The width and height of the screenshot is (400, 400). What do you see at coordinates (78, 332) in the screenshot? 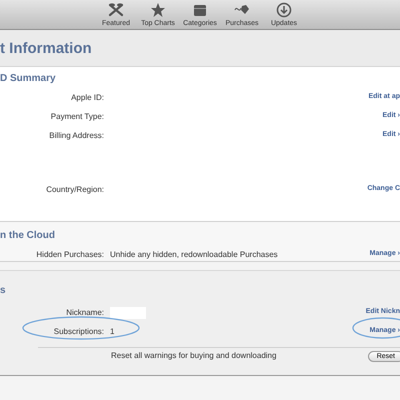
I see `field-label: Subscriptions:` at bounding box center [78, 332].